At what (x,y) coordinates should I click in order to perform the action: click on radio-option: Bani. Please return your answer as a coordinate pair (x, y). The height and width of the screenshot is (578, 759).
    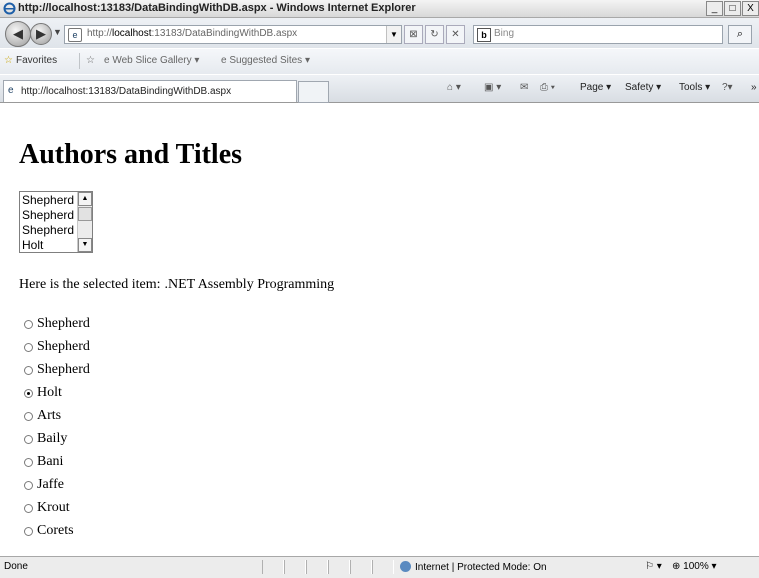
    Looking at the image, I should click on (43, 462).